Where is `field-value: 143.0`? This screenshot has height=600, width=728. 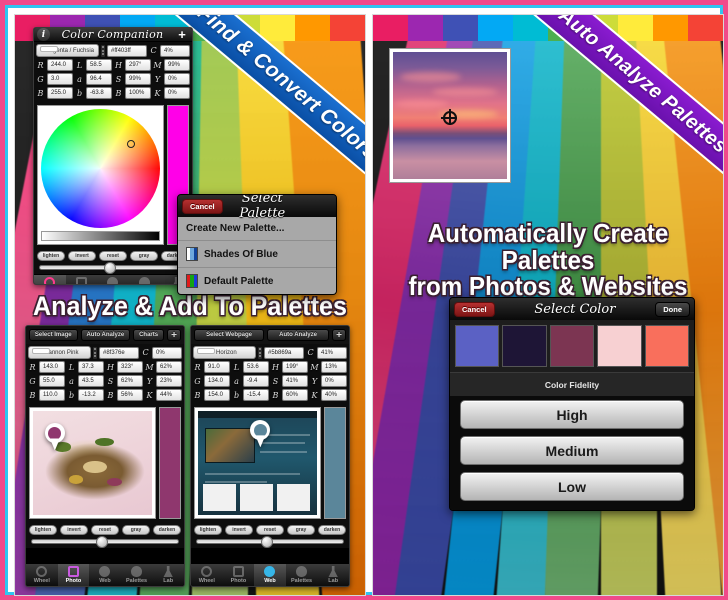 field-value: 143.0 is located at coordinates (52, 367).